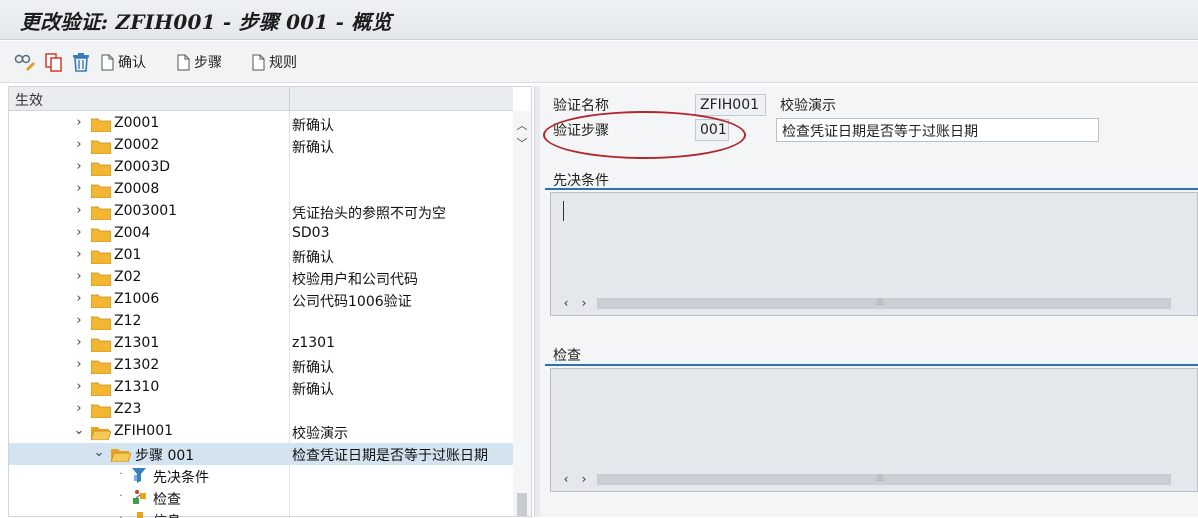 The width and height of the screenshot is (1198, 518). I want to click on tree-row: ⌄ ZFIH001 校验演示, so click(261, 432).